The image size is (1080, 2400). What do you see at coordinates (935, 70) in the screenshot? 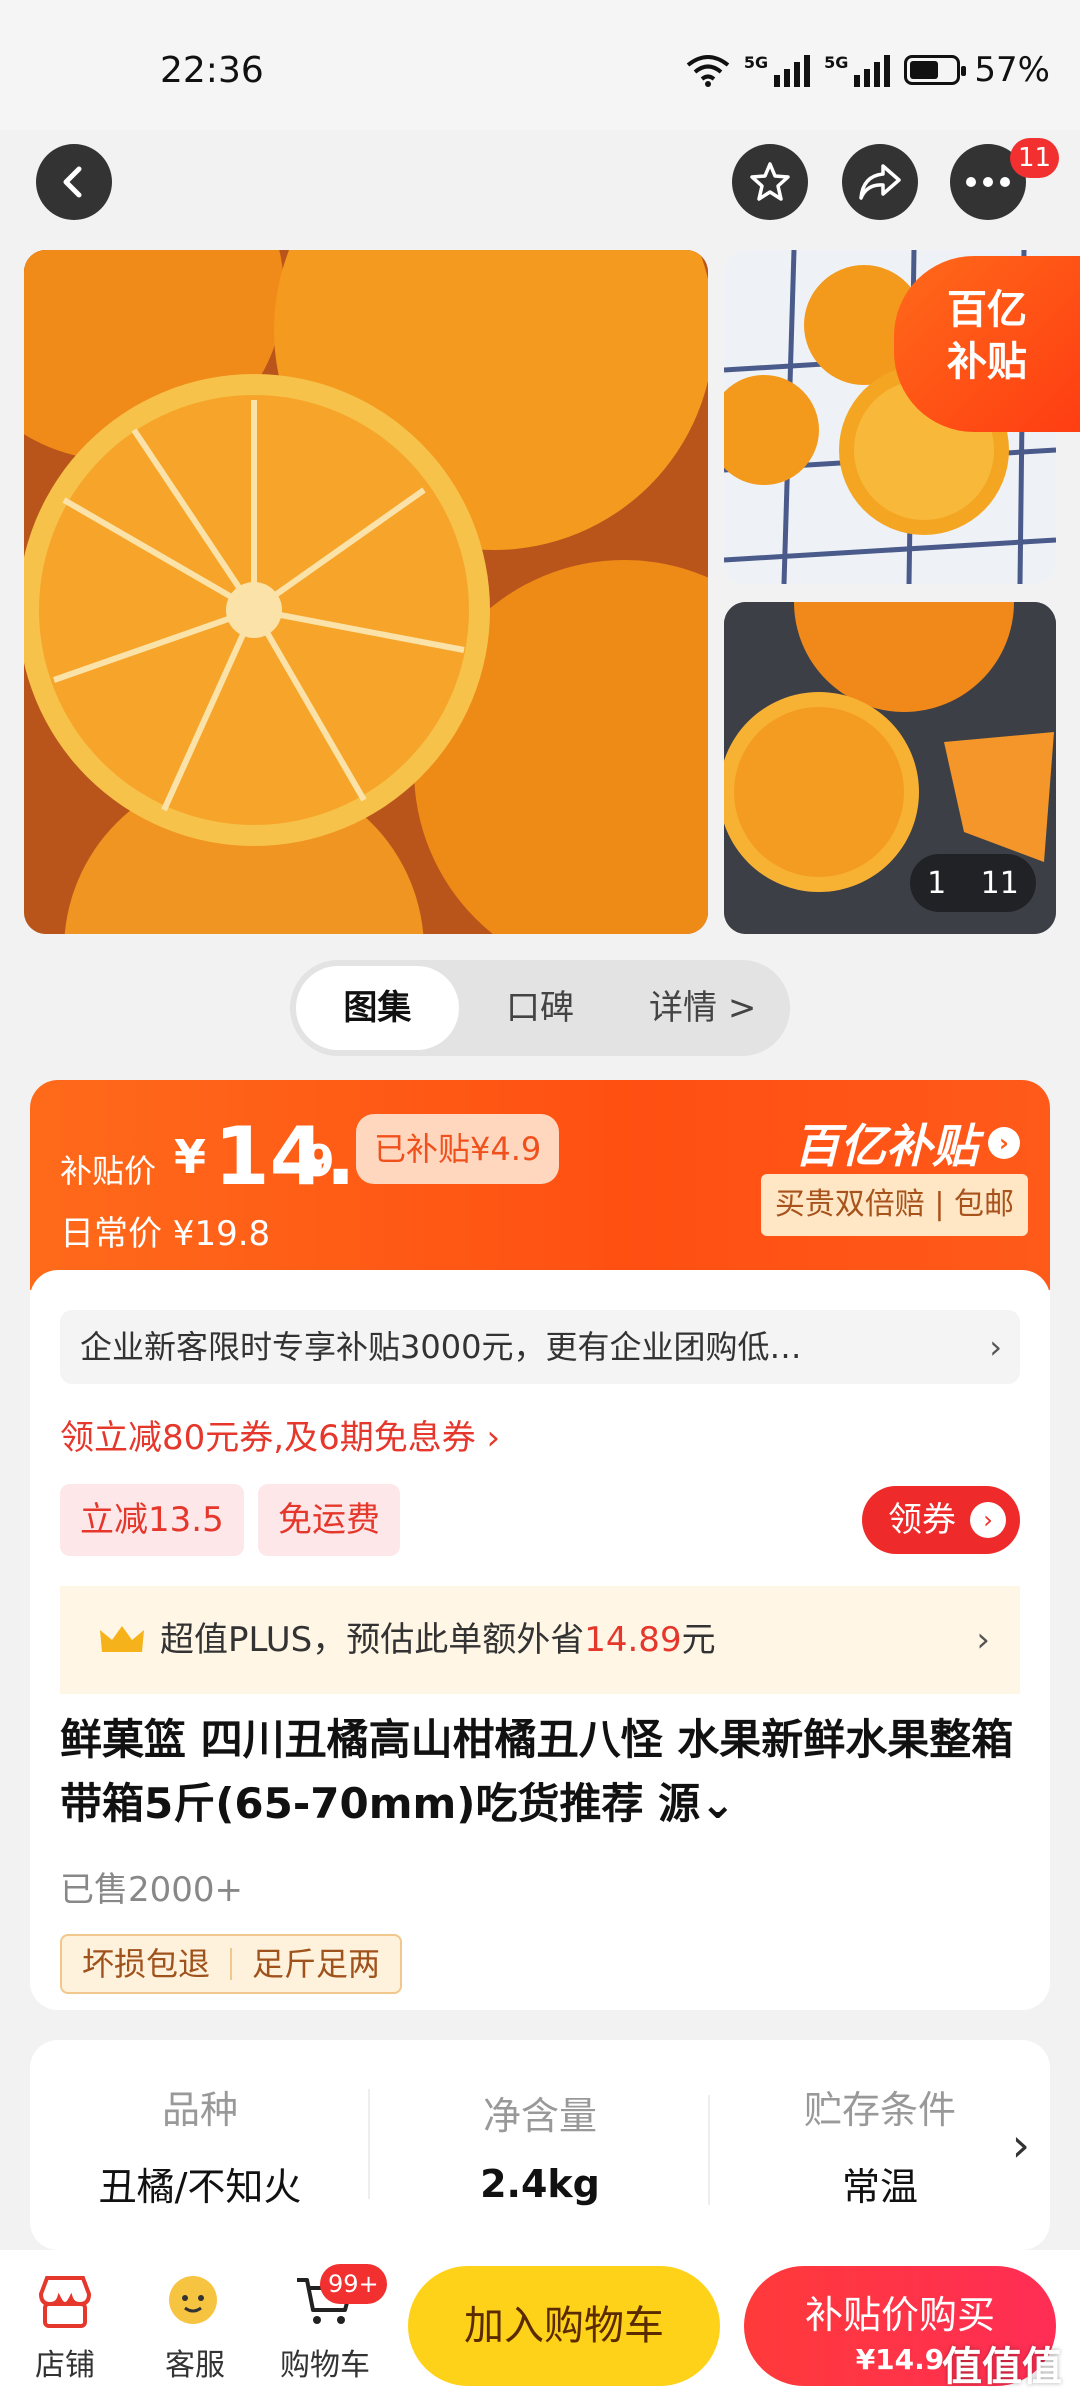
I see `battery-icon` at bounding box center [935, 70].